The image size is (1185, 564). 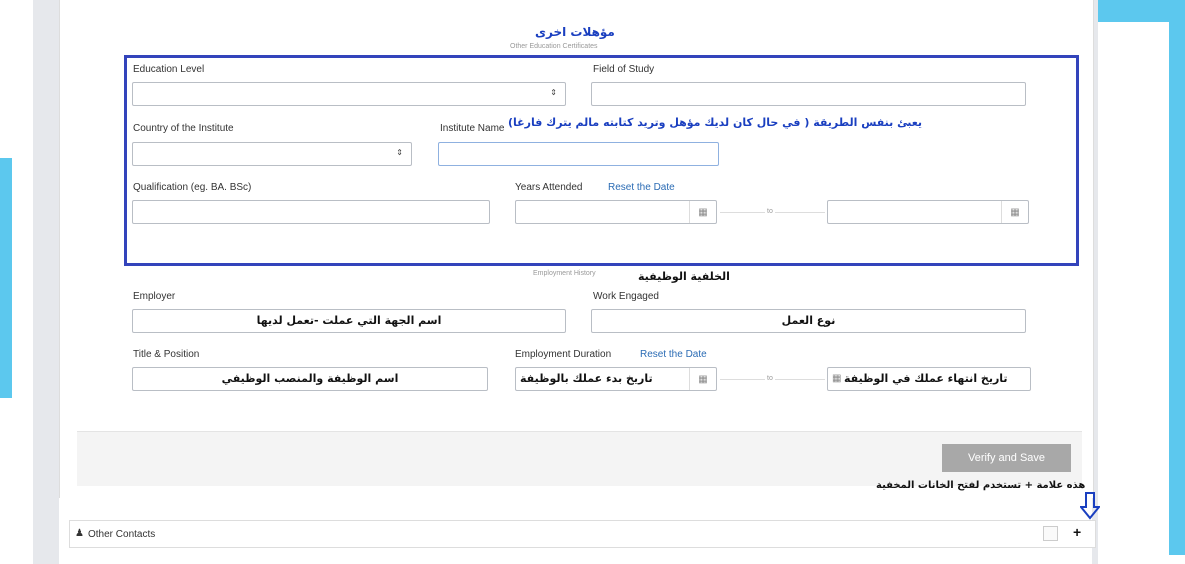 What do you see at coordinates (122, 534) in the screenshot?
I see `other-contacts-label: Other Contacts` at bounding box center [122, 534].